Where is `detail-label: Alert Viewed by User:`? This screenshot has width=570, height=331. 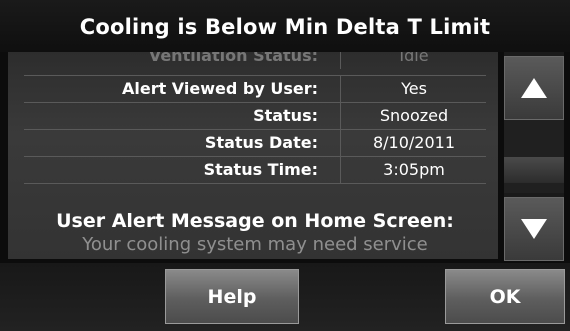
detail-label: Alert Viewed by User: is located at coordinates (219, 88).